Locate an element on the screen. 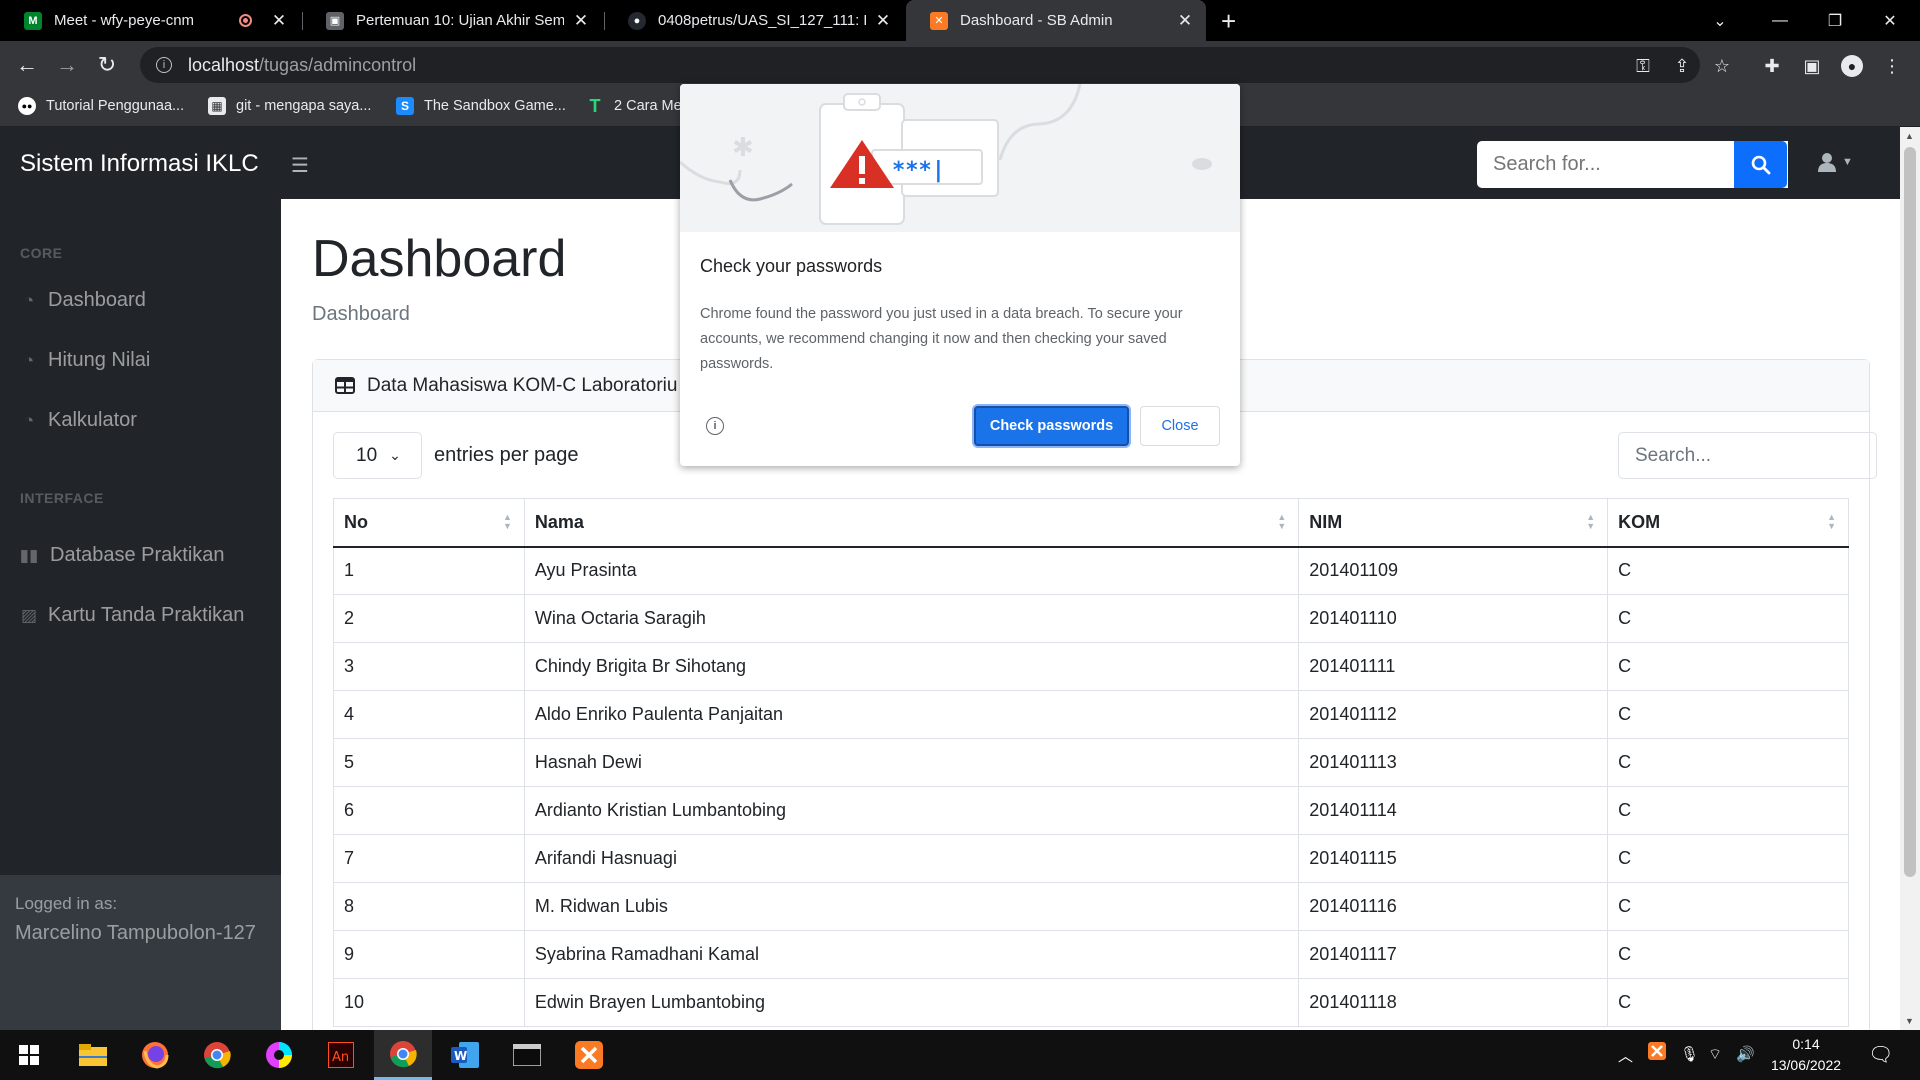 This screenshot has height=1080, width=1920. sidebar-item-dashboard: ◔ Dashboard is located at coordinates (83, 300).